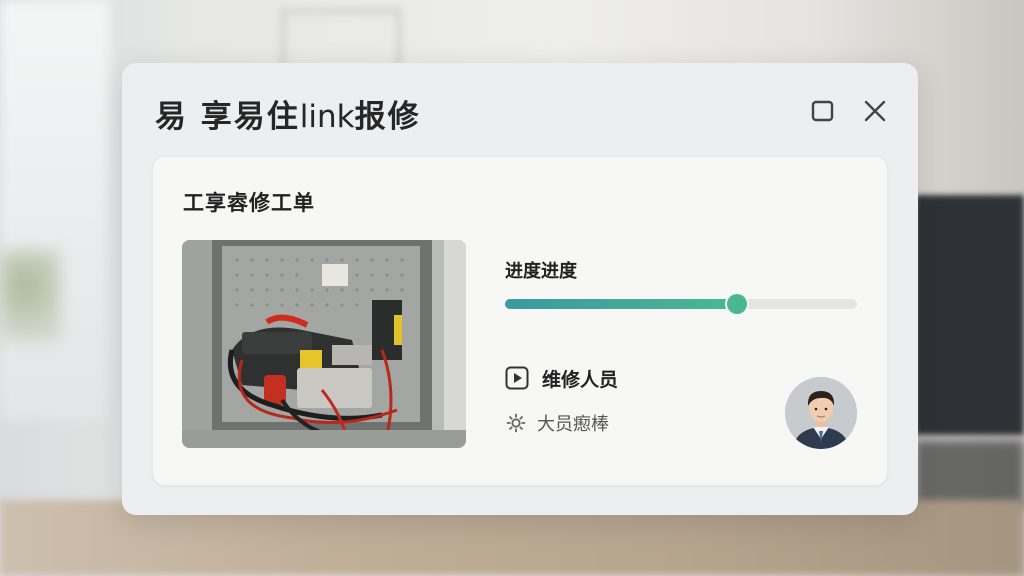 The image size is (1024, 576). I want to click on progress-knob, so click(737, 304).